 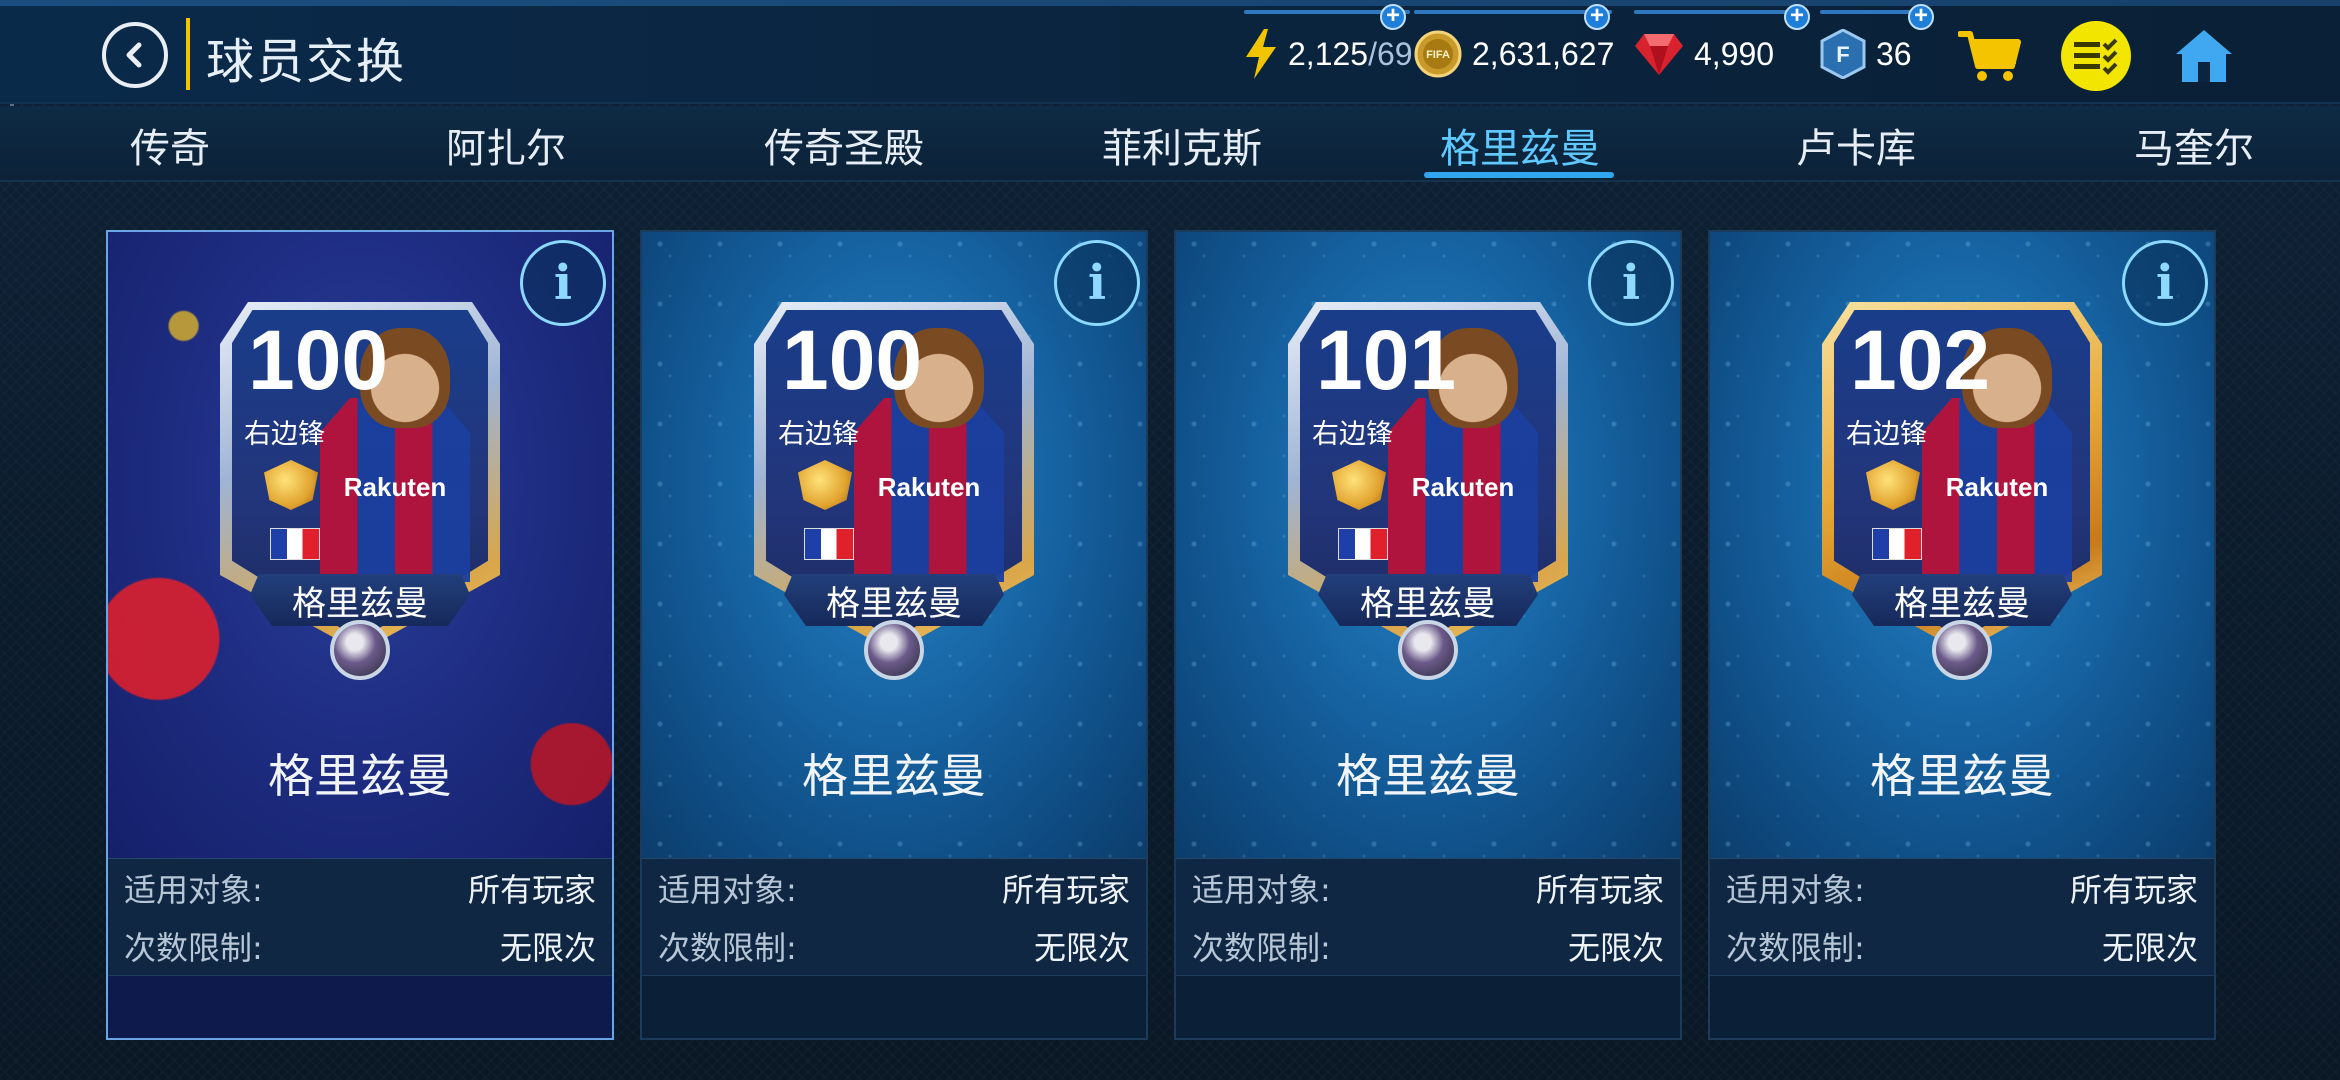 I want to click on tasks-button, so click(x=2096, y=56).